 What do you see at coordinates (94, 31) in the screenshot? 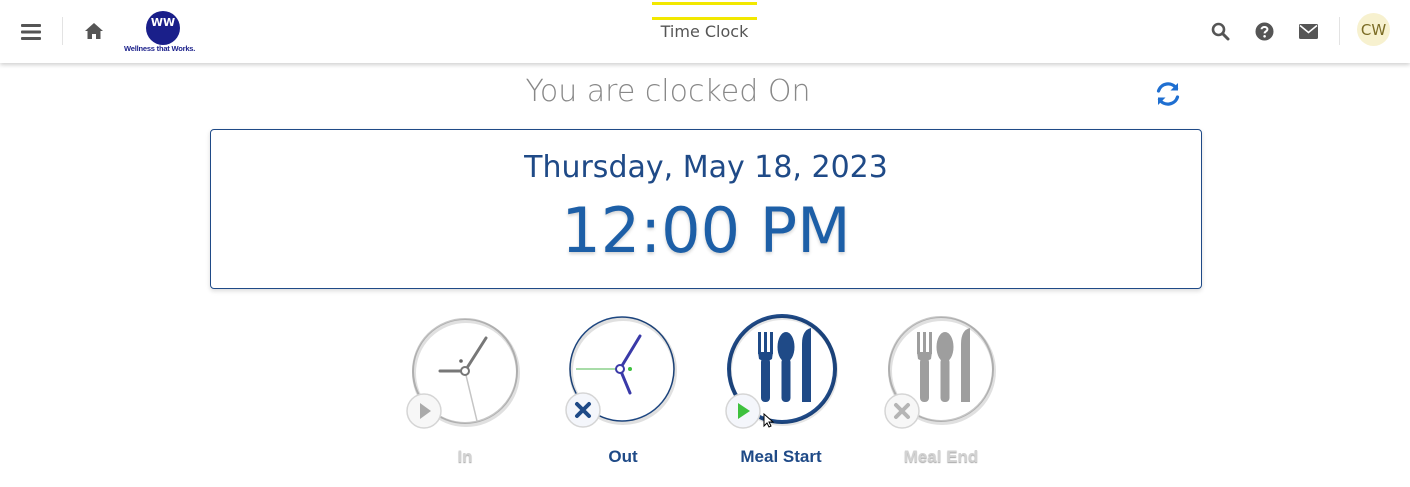
I see `home-icon` at bounding box center [94, 31].